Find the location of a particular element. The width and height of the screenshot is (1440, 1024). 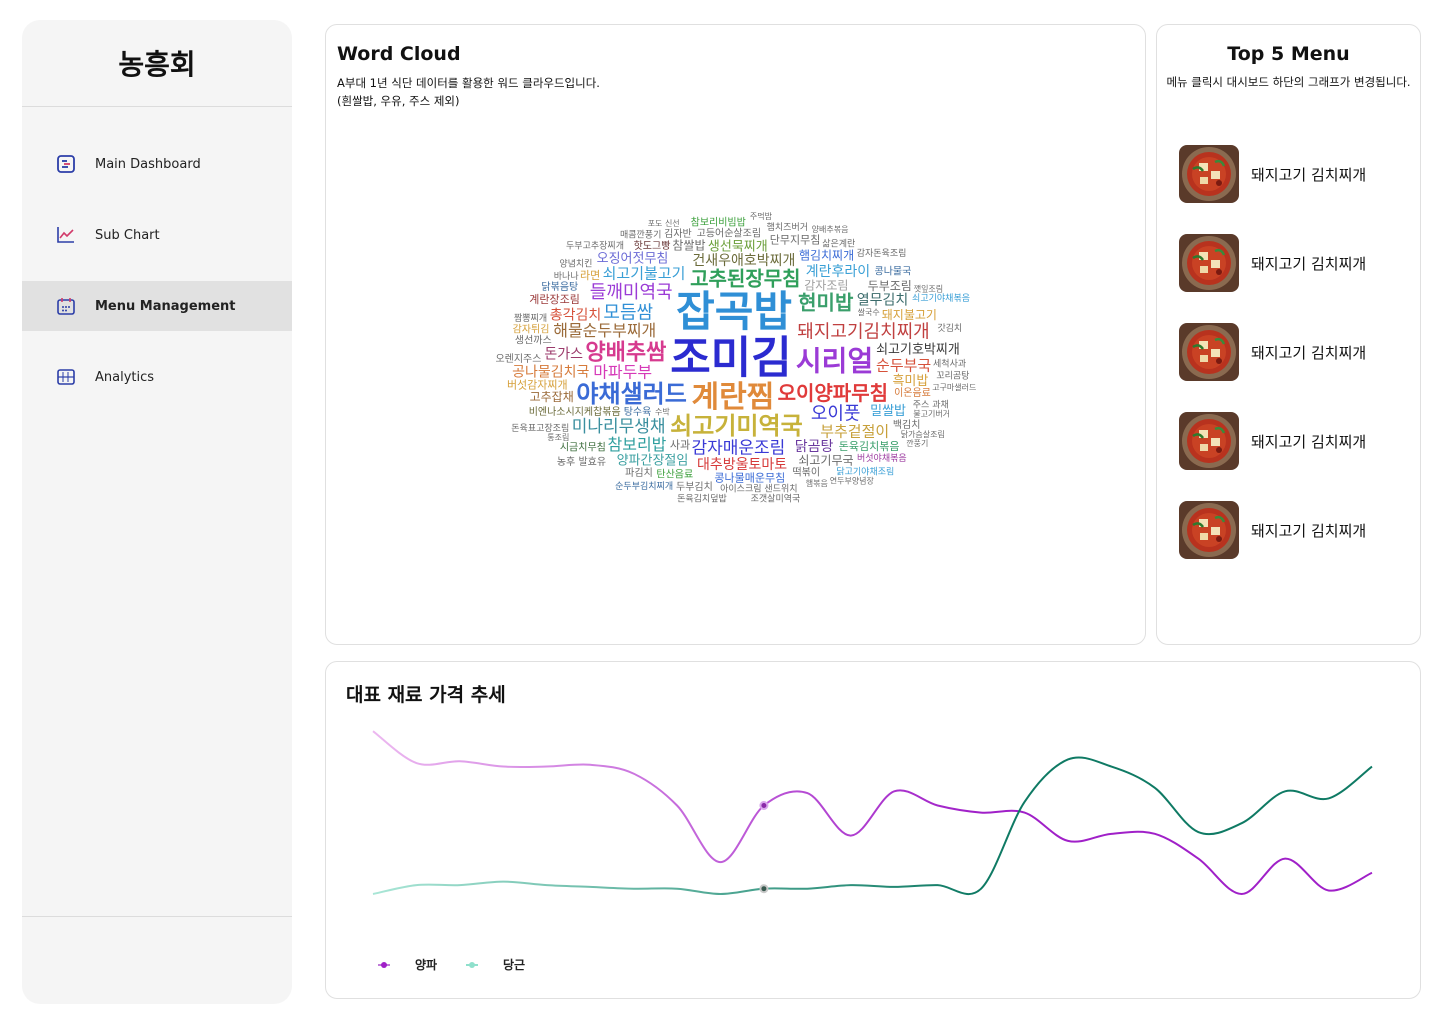

word-cloud-word: 쇠고기무국 is located at coordinates (825, 460).